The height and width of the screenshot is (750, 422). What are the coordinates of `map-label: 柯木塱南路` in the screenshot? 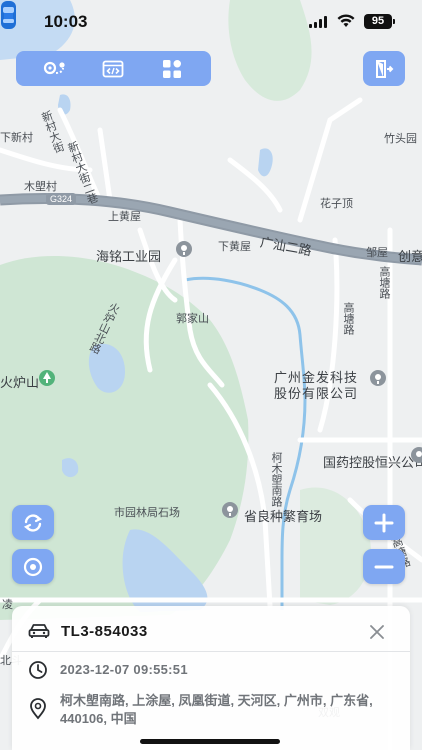 It's located at (276, 479).